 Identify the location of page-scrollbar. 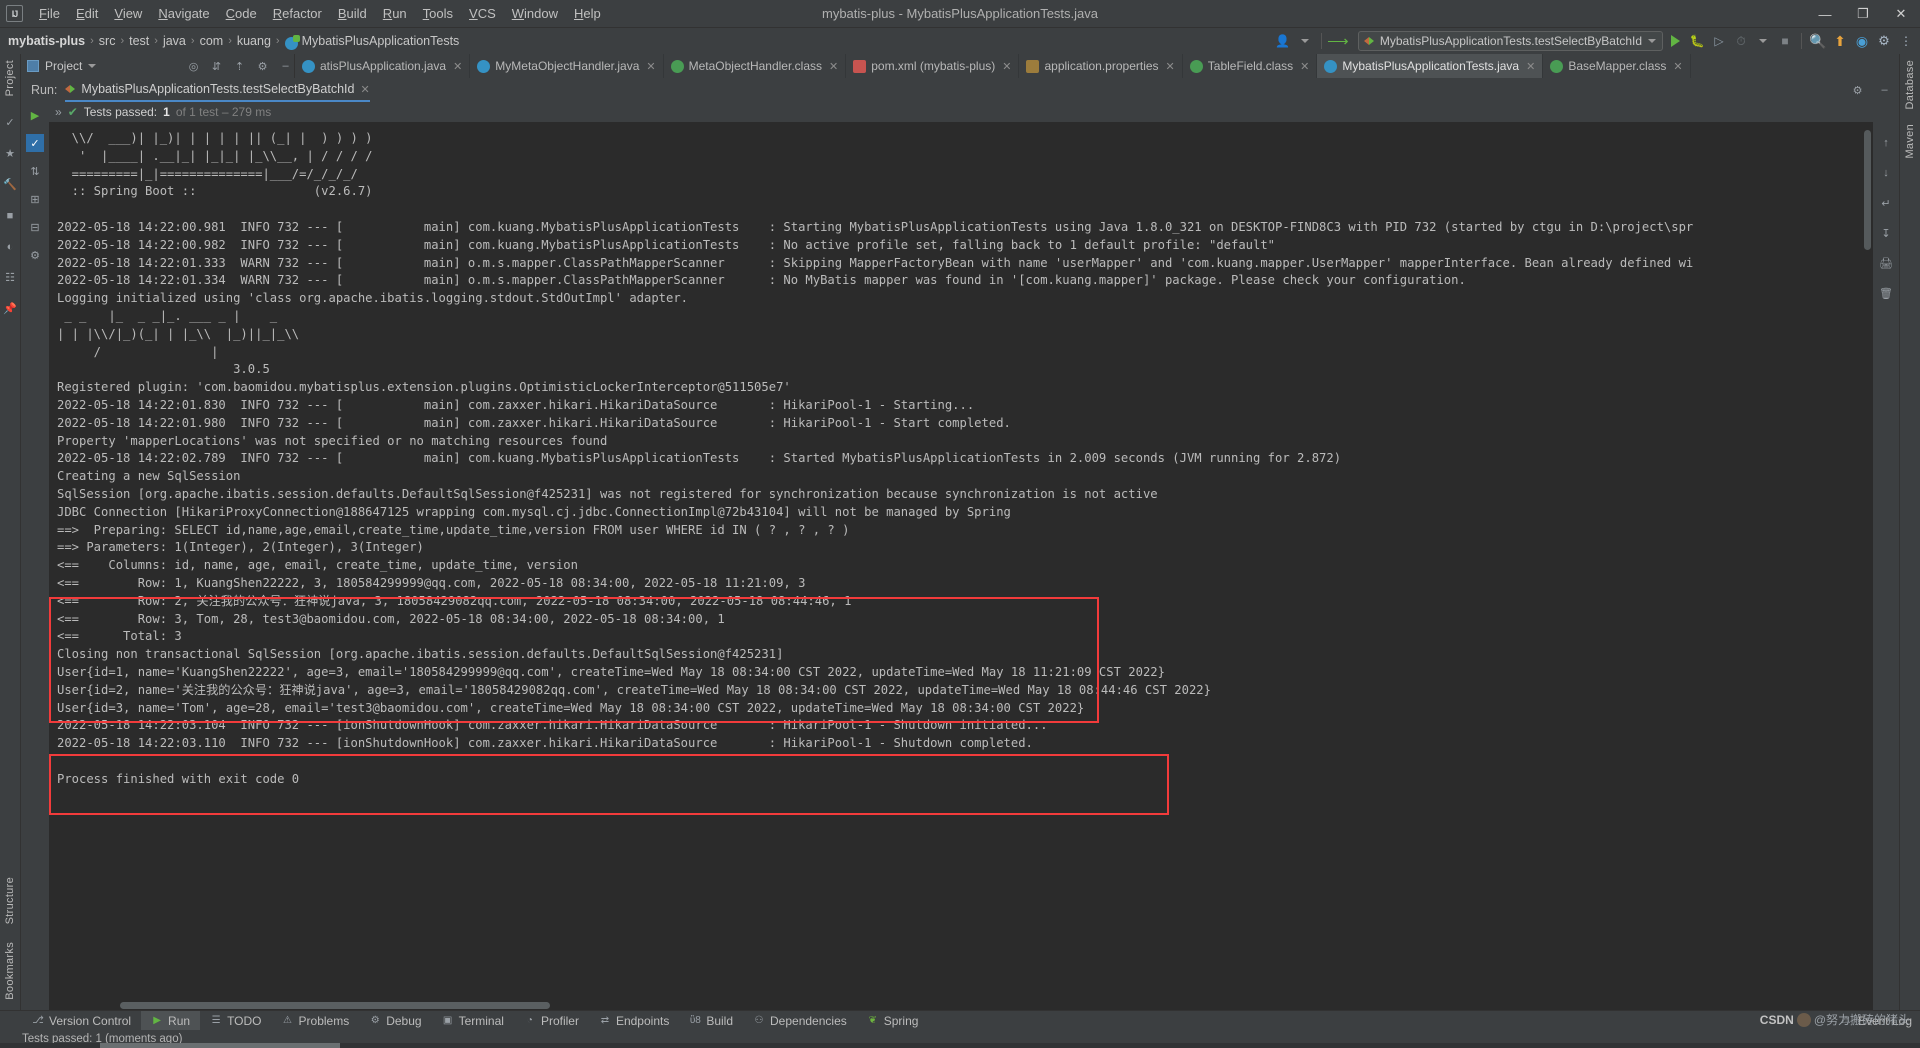
(960, 1045).